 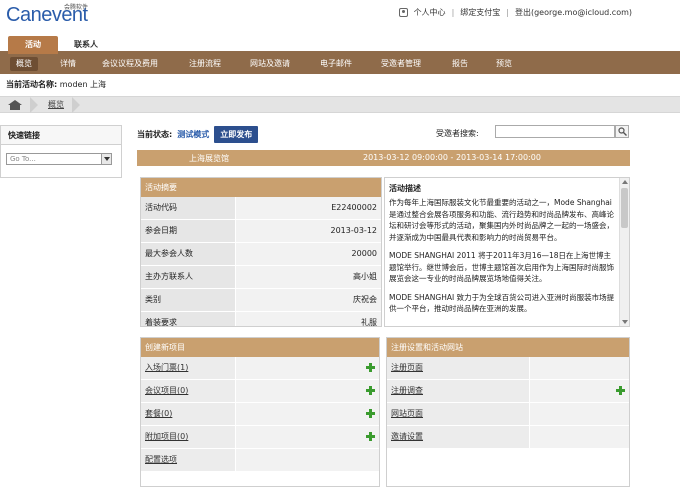 I want to click on scroll-down-icon, so click(x=625, y=322).